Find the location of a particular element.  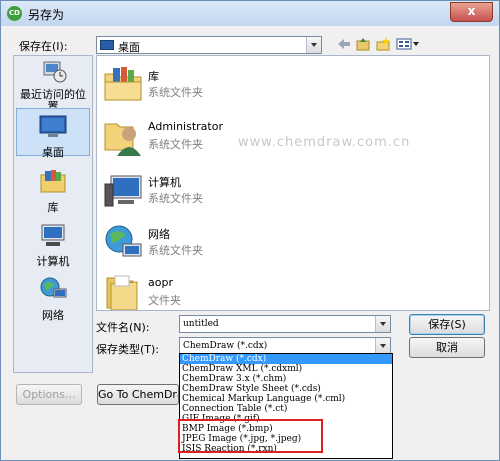

close-button: x is located at coordinates (471, 12).